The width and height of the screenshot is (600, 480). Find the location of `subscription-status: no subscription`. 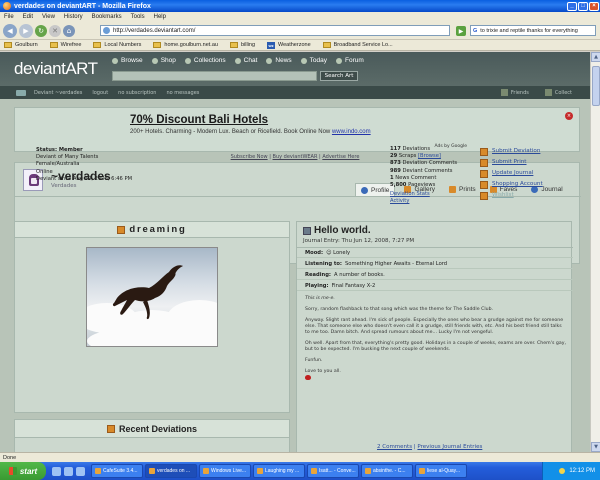

subscription-status: no subscription is located at coordinates (137, 93).